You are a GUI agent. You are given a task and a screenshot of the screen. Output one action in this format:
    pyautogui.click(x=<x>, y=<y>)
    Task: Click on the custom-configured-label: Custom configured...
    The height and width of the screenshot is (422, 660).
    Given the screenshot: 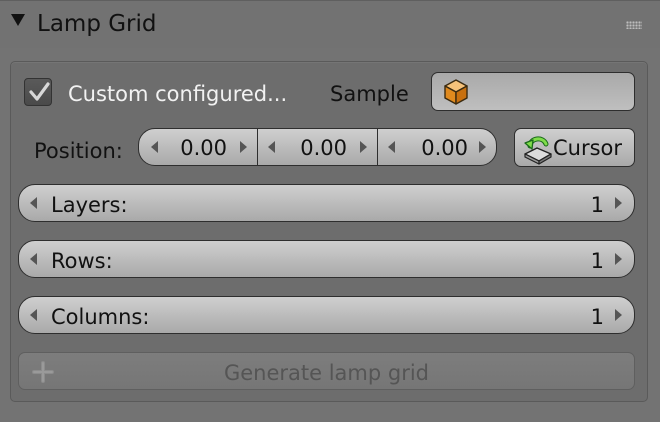 What is the action you would take?
    pyautogui.click(x=177, y=94)
    